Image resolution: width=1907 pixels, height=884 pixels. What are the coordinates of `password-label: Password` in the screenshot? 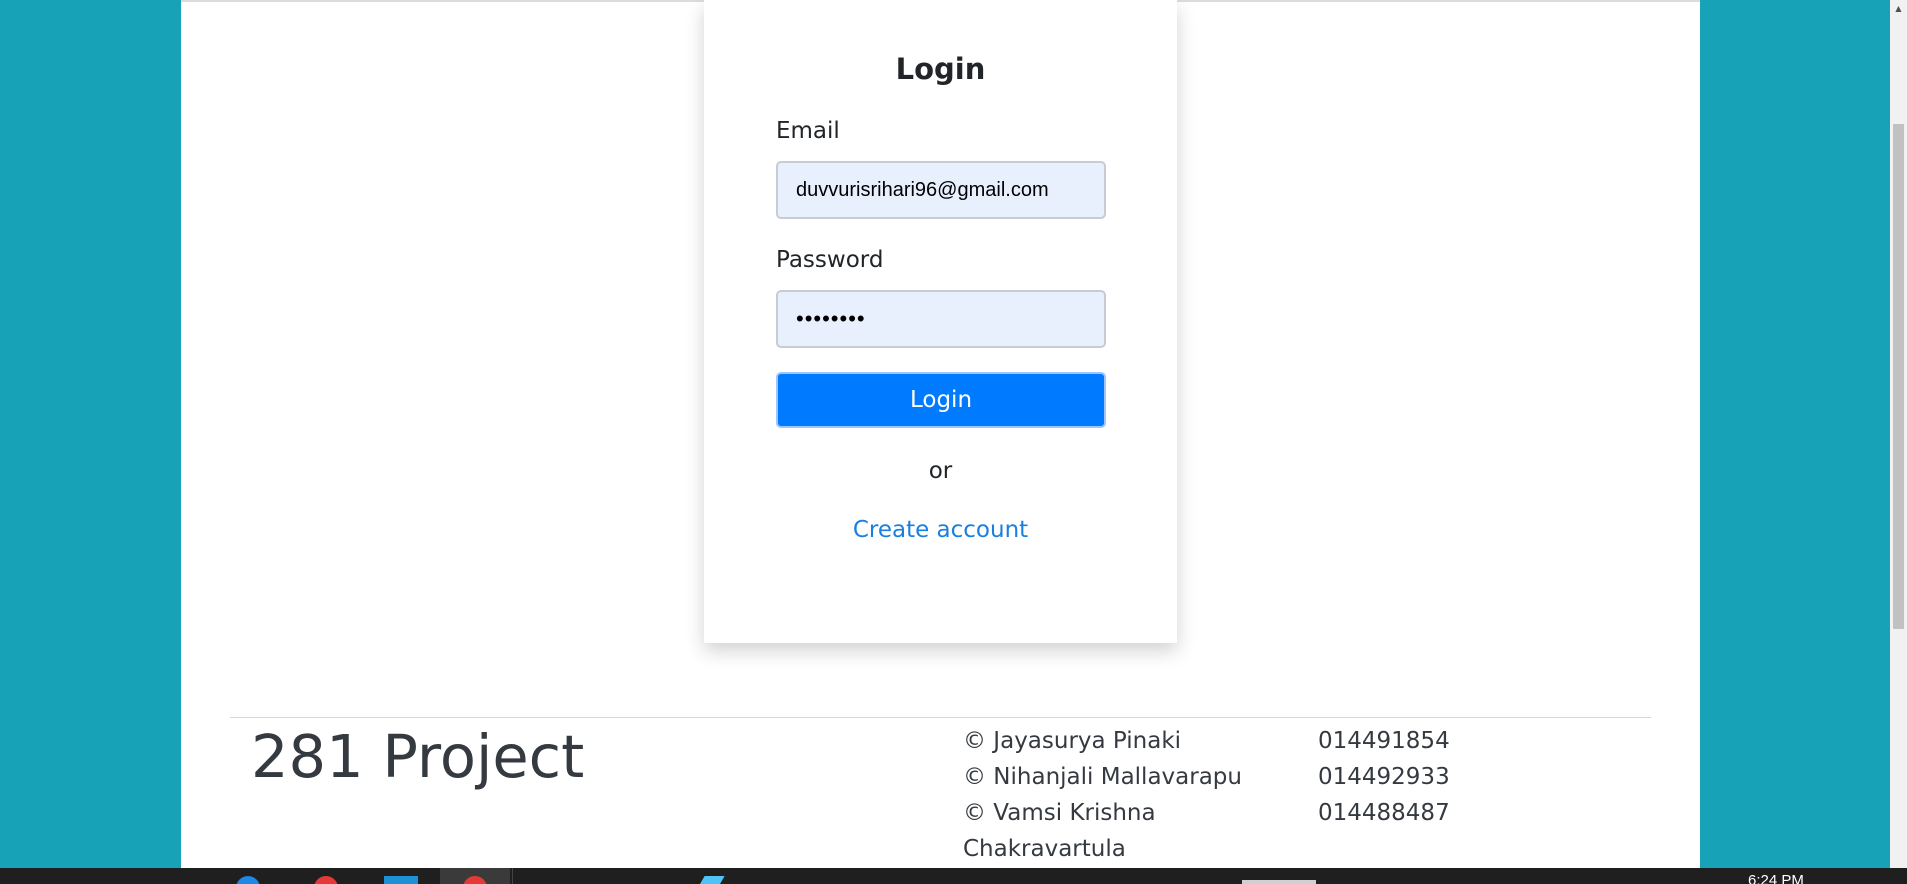 It's located at (830, 260).